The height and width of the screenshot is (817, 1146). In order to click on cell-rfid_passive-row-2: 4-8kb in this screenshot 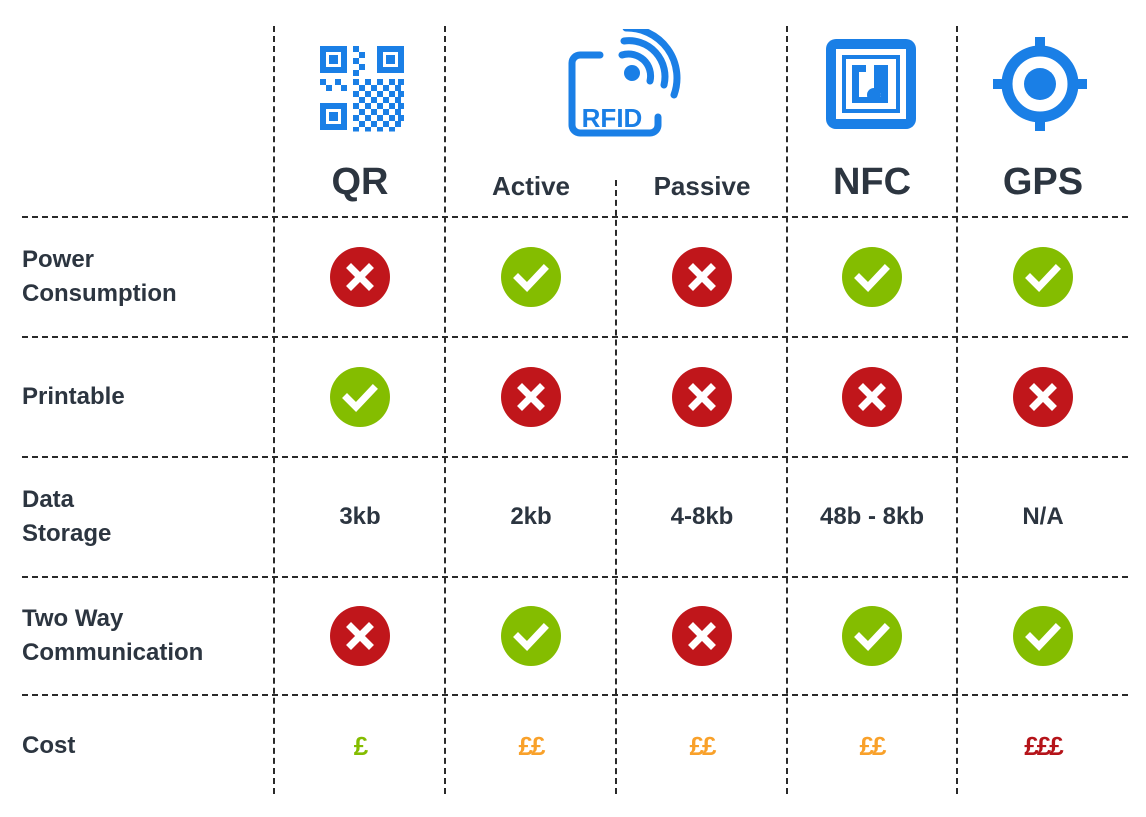, I will do `click(702, 517)`.